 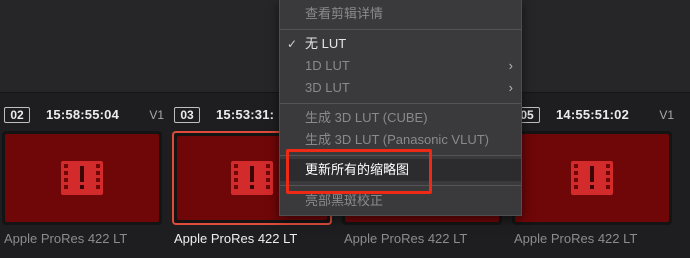 I want to click on clip-header: 05 14:55:51:02 V1, so click(x=592, y=116).